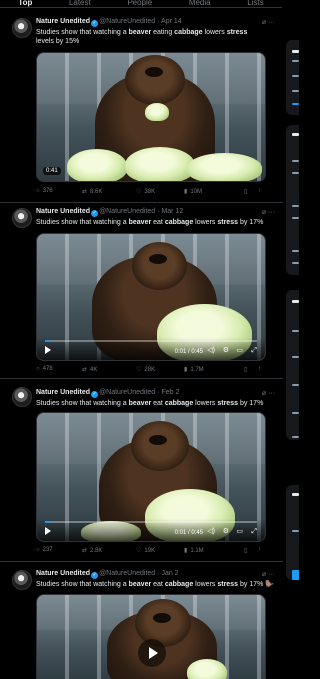 The image size is (320, 679). What do you see at coordinates (47, 341) in the screenshot?
I see `video-progress-fill` at bounding box center [47, 341].